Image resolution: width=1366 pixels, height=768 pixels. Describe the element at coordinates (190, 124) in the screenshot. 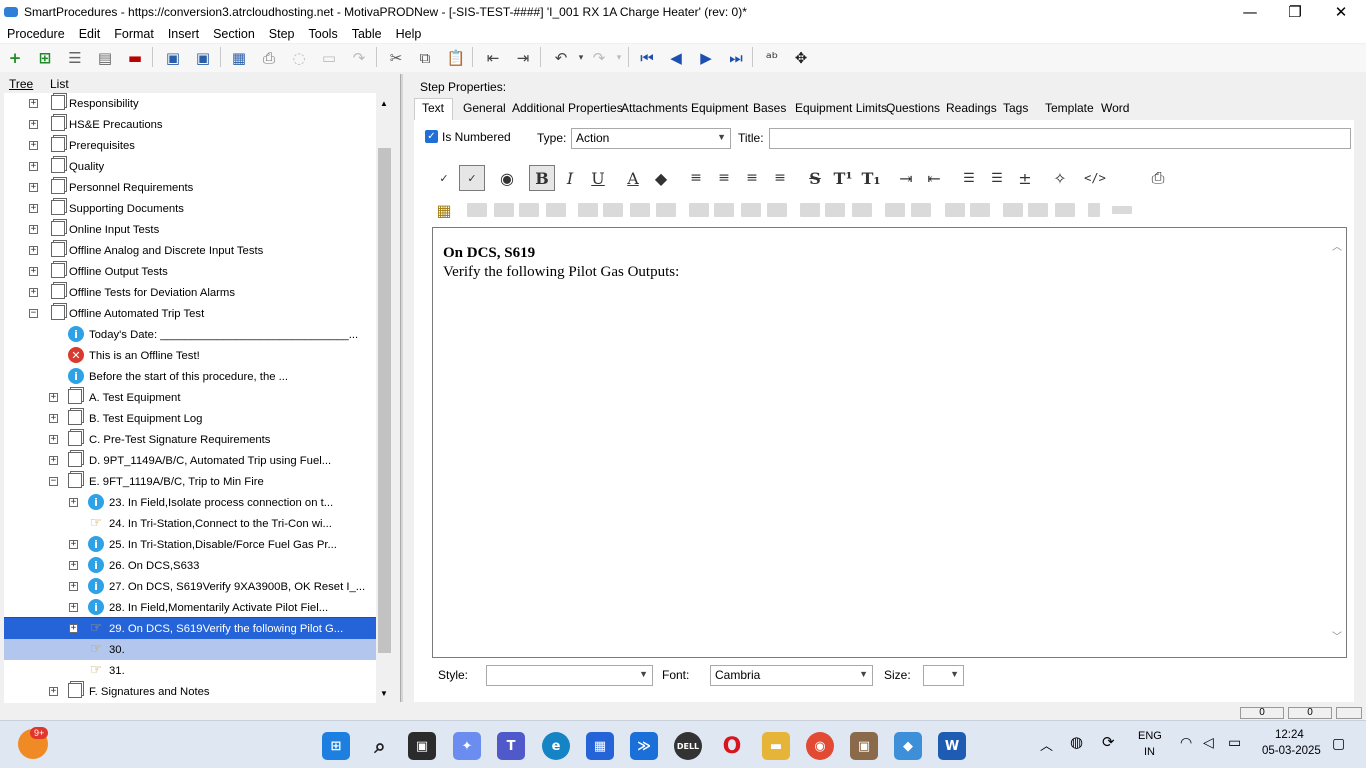

I see `tree-node: + HS&E Precautions` at that location.